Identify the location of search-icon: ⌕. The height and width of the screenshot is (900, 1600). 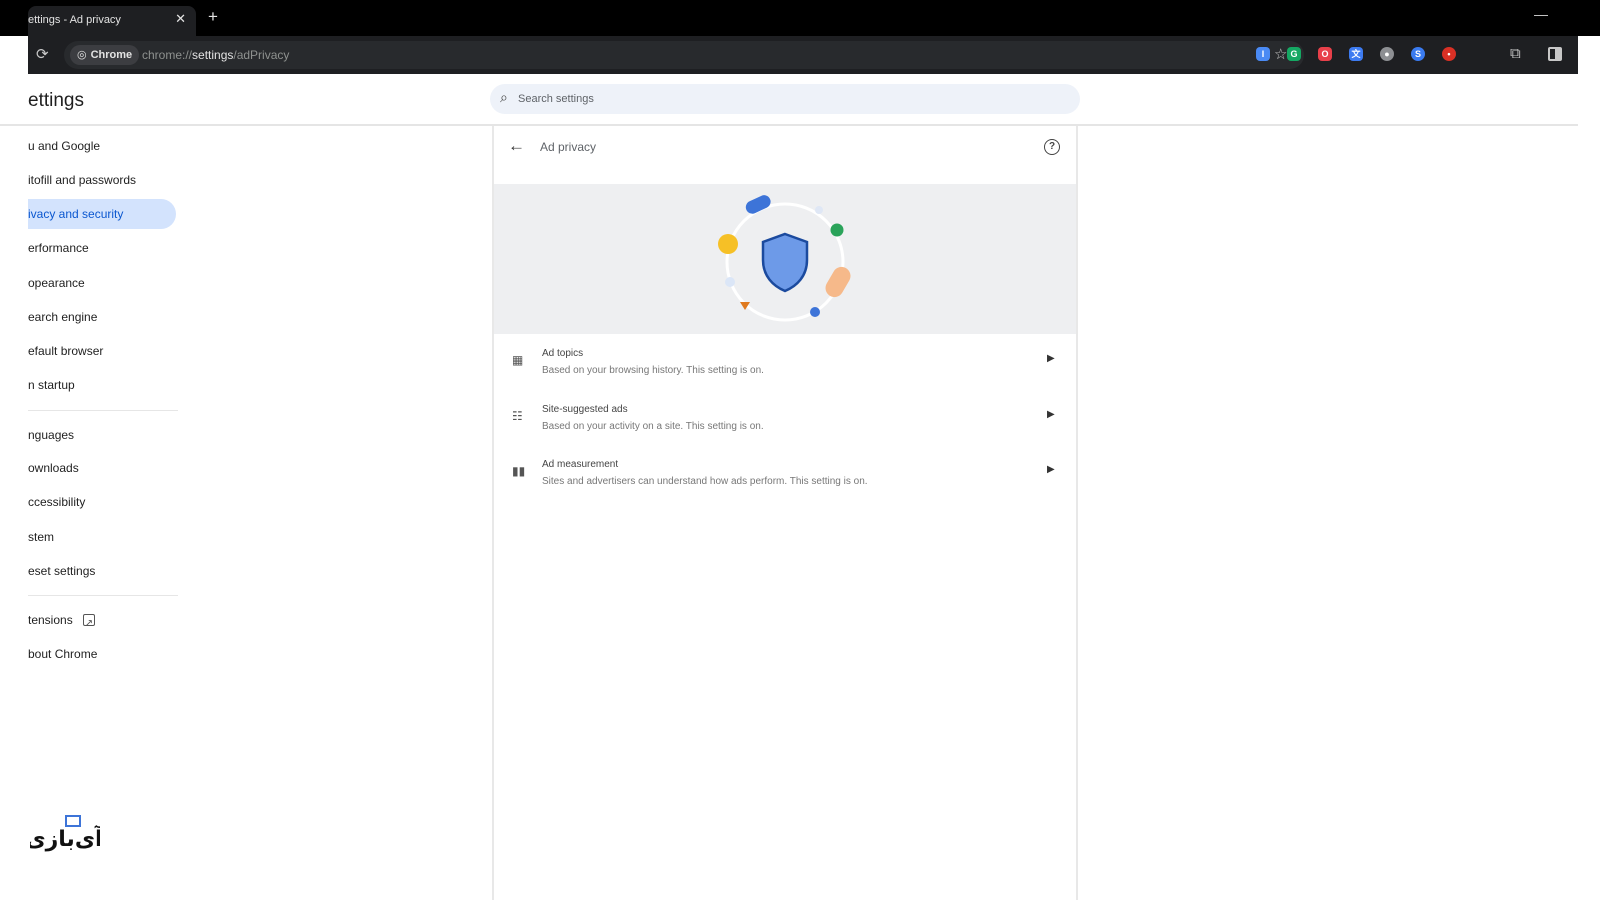
(504, 97).